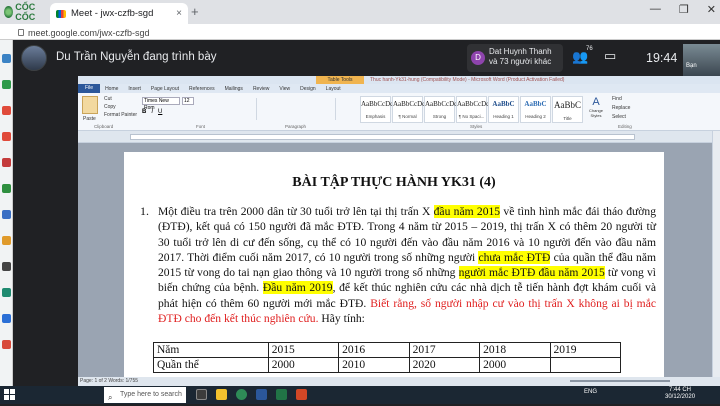  Describe the element at coordinates (716, 254) in the screenshot. I see `vertical-scrollbar` at that location.